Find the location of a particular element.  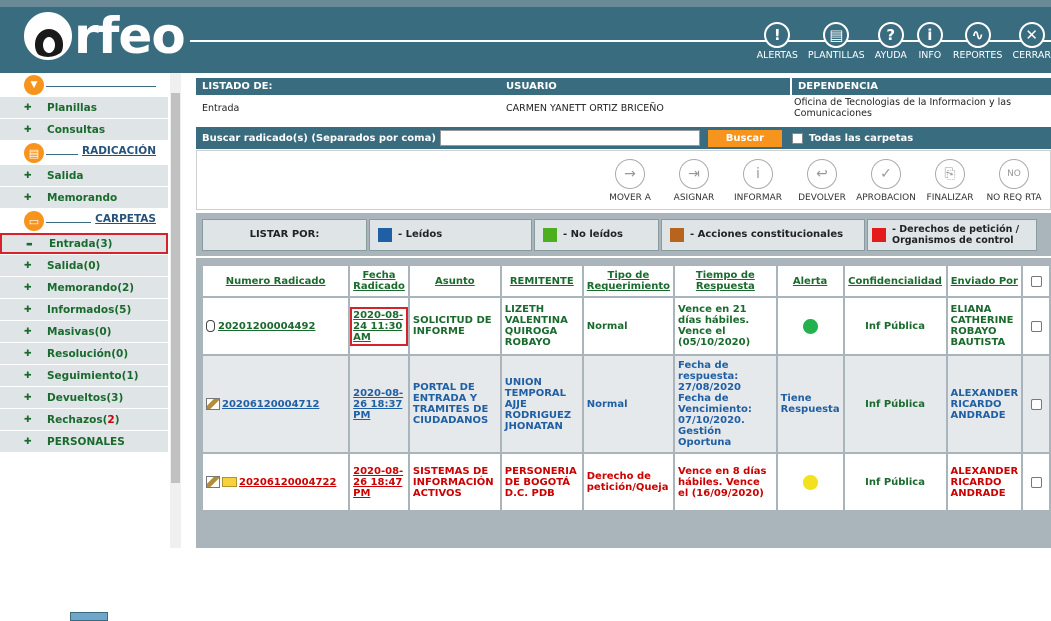

plus-icon: ✚ is located at coordinates (28, 331).